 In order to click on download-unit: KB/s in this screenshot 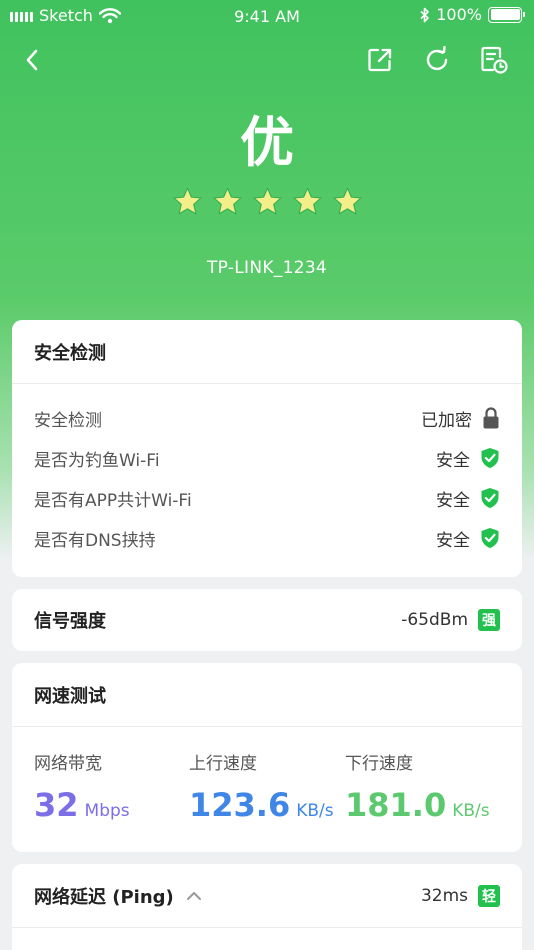, I will do `click(471, 811)`.